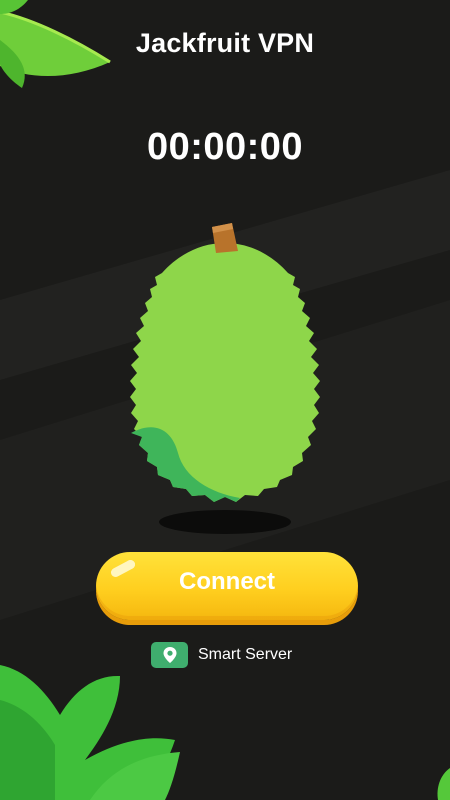  What do you see at coordinates (225, 43) in the screenshot?
I see `app-title: Jackfruit VPN` at bounding box center [225, 43].